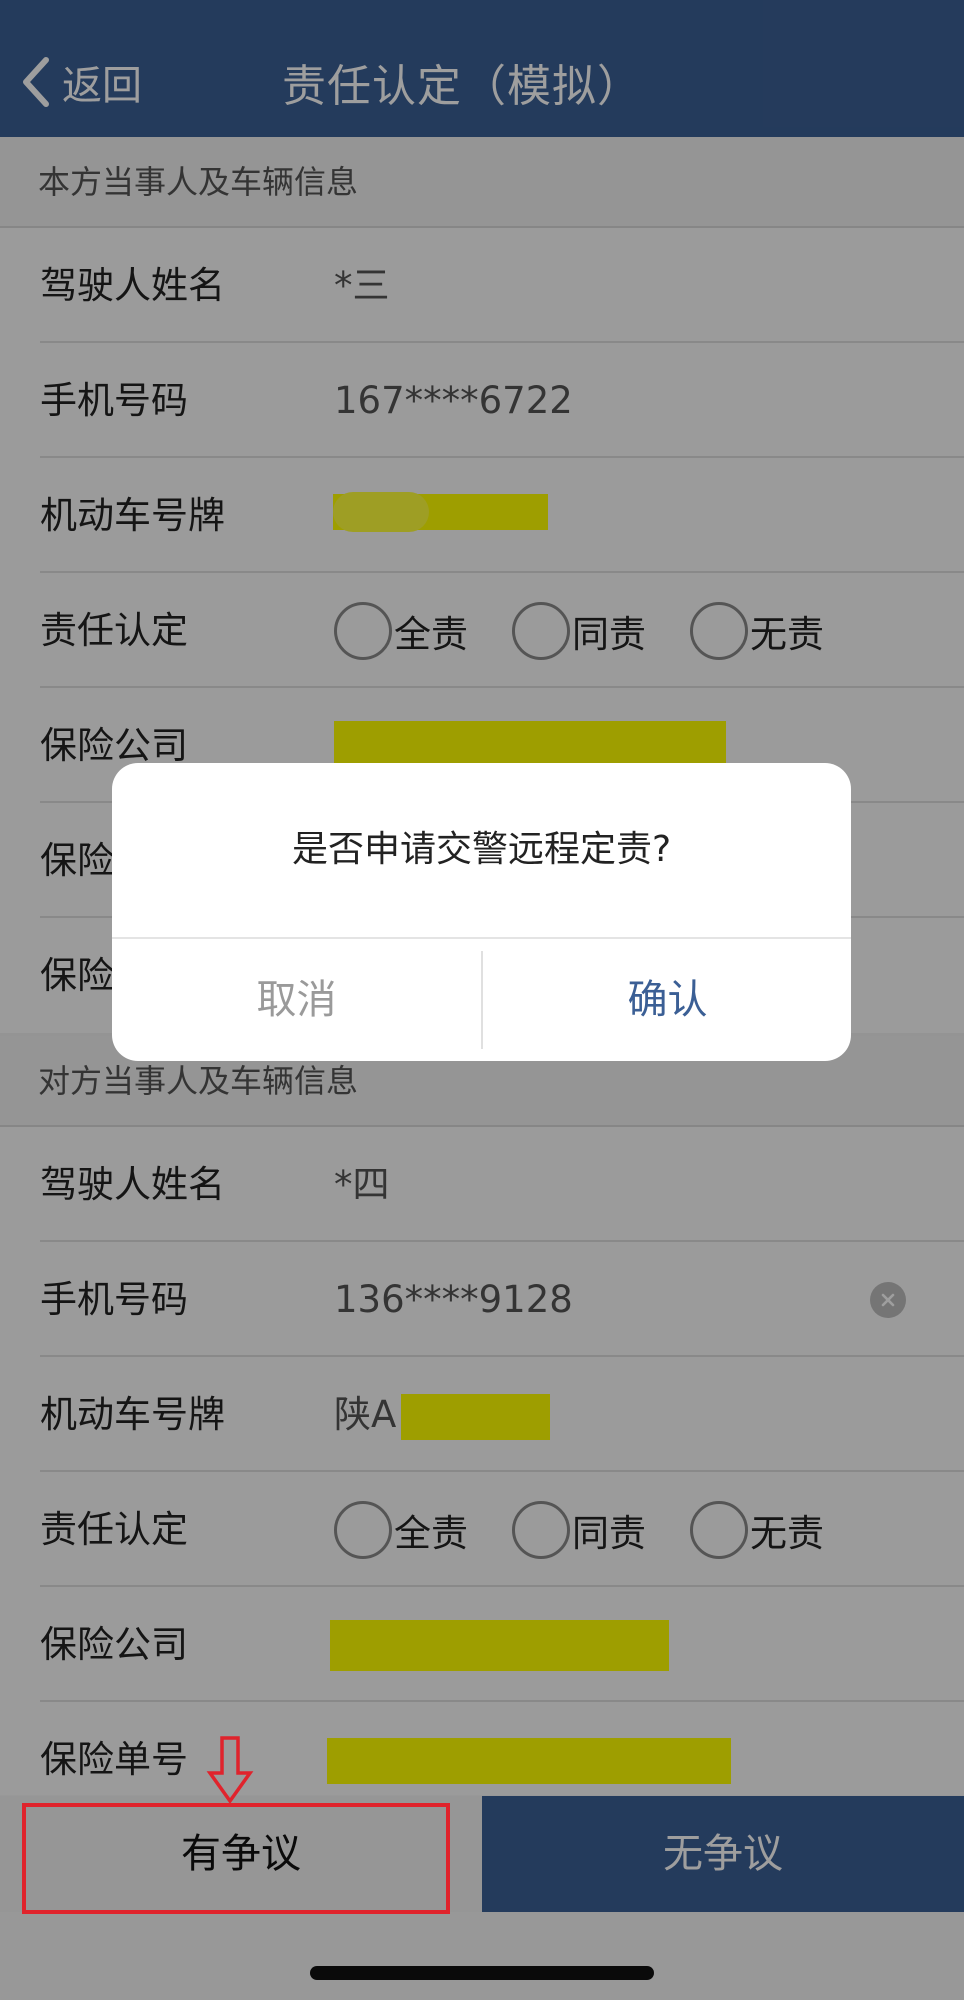  I want to click on confirm-dialog: 是否申请交警远程定责? 取消 确认, so click(481, 912).